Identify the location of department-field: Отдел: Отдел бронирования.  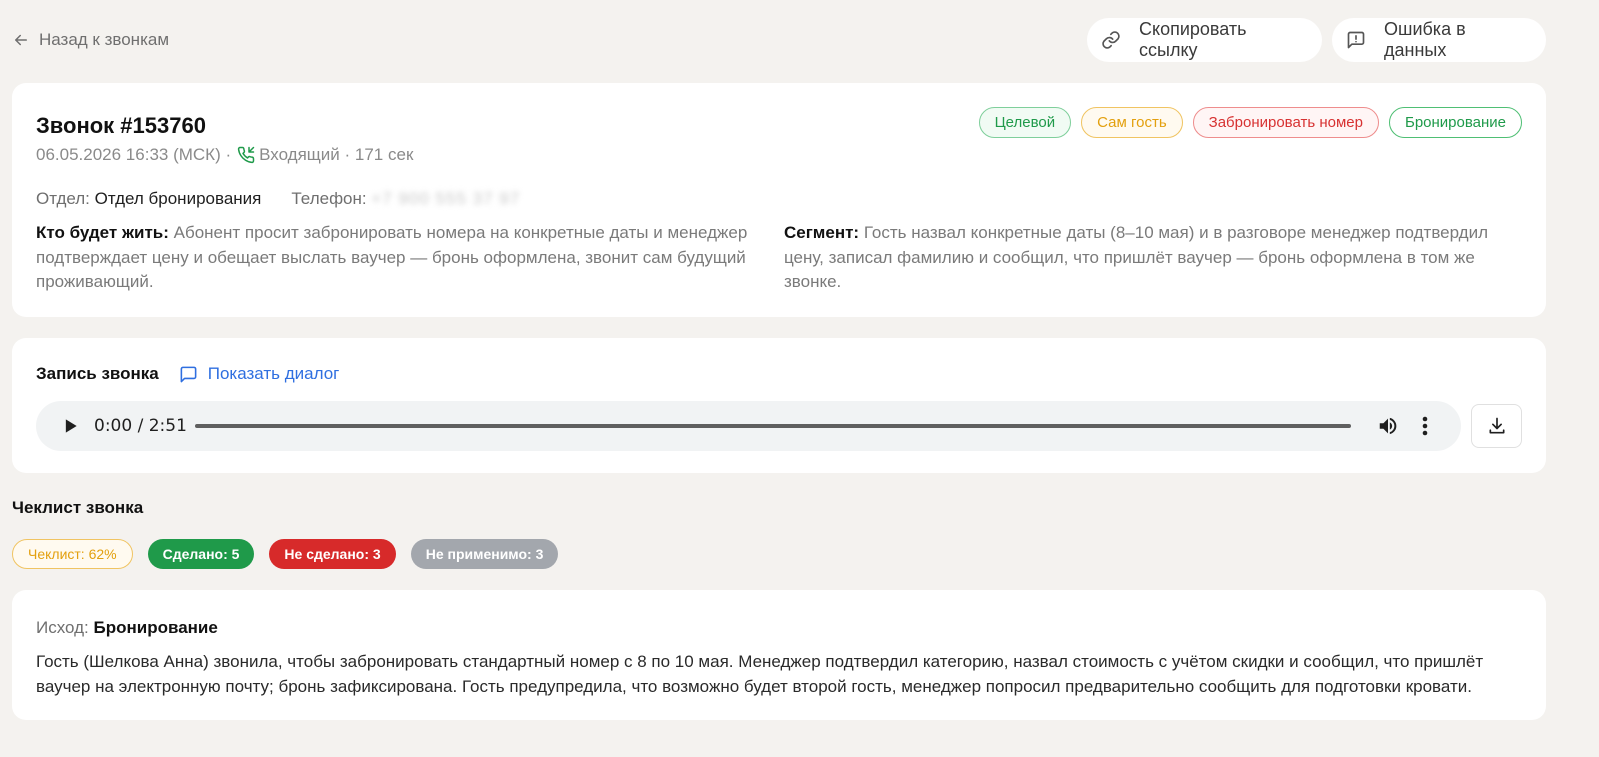
(148, 199).